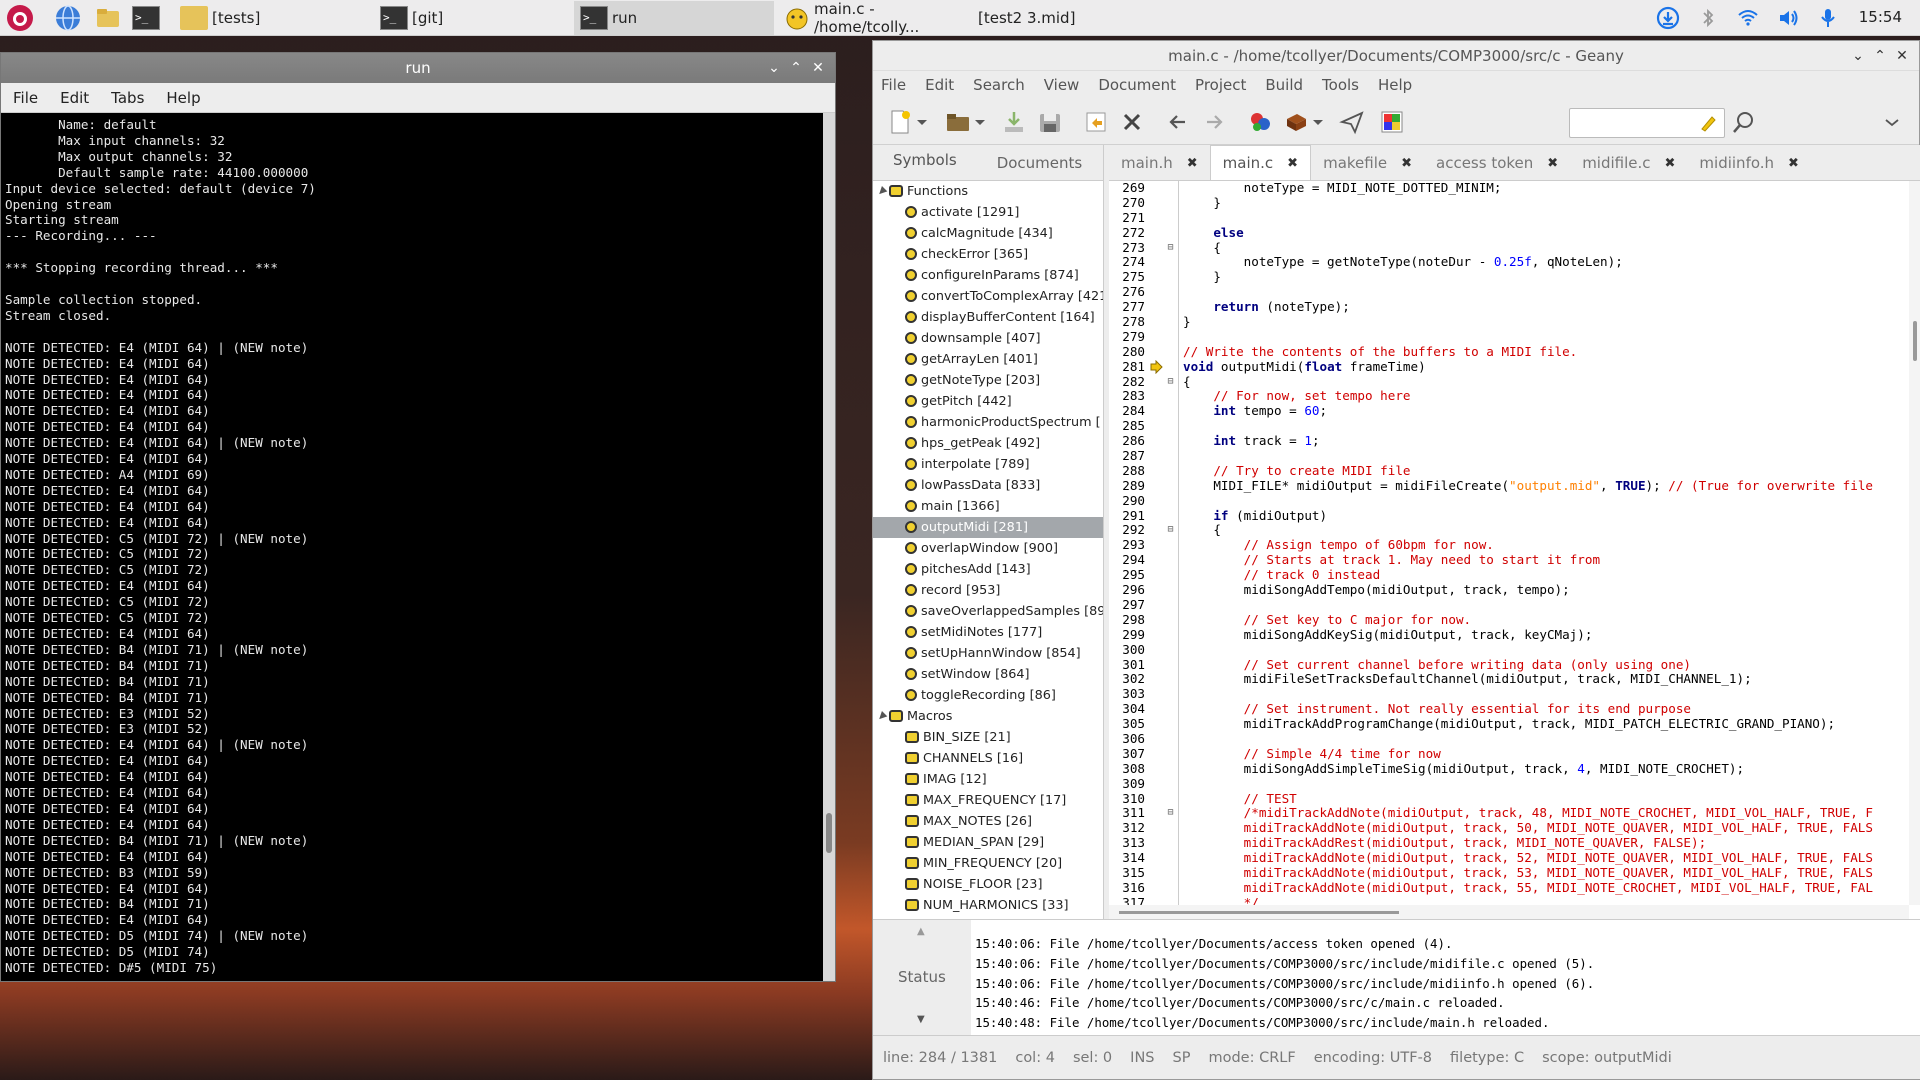  What do you see at coordinates (988, 527) in the screenshot?
I see `tree-item: outputMidi [281]` at bounding box center [988, 527].